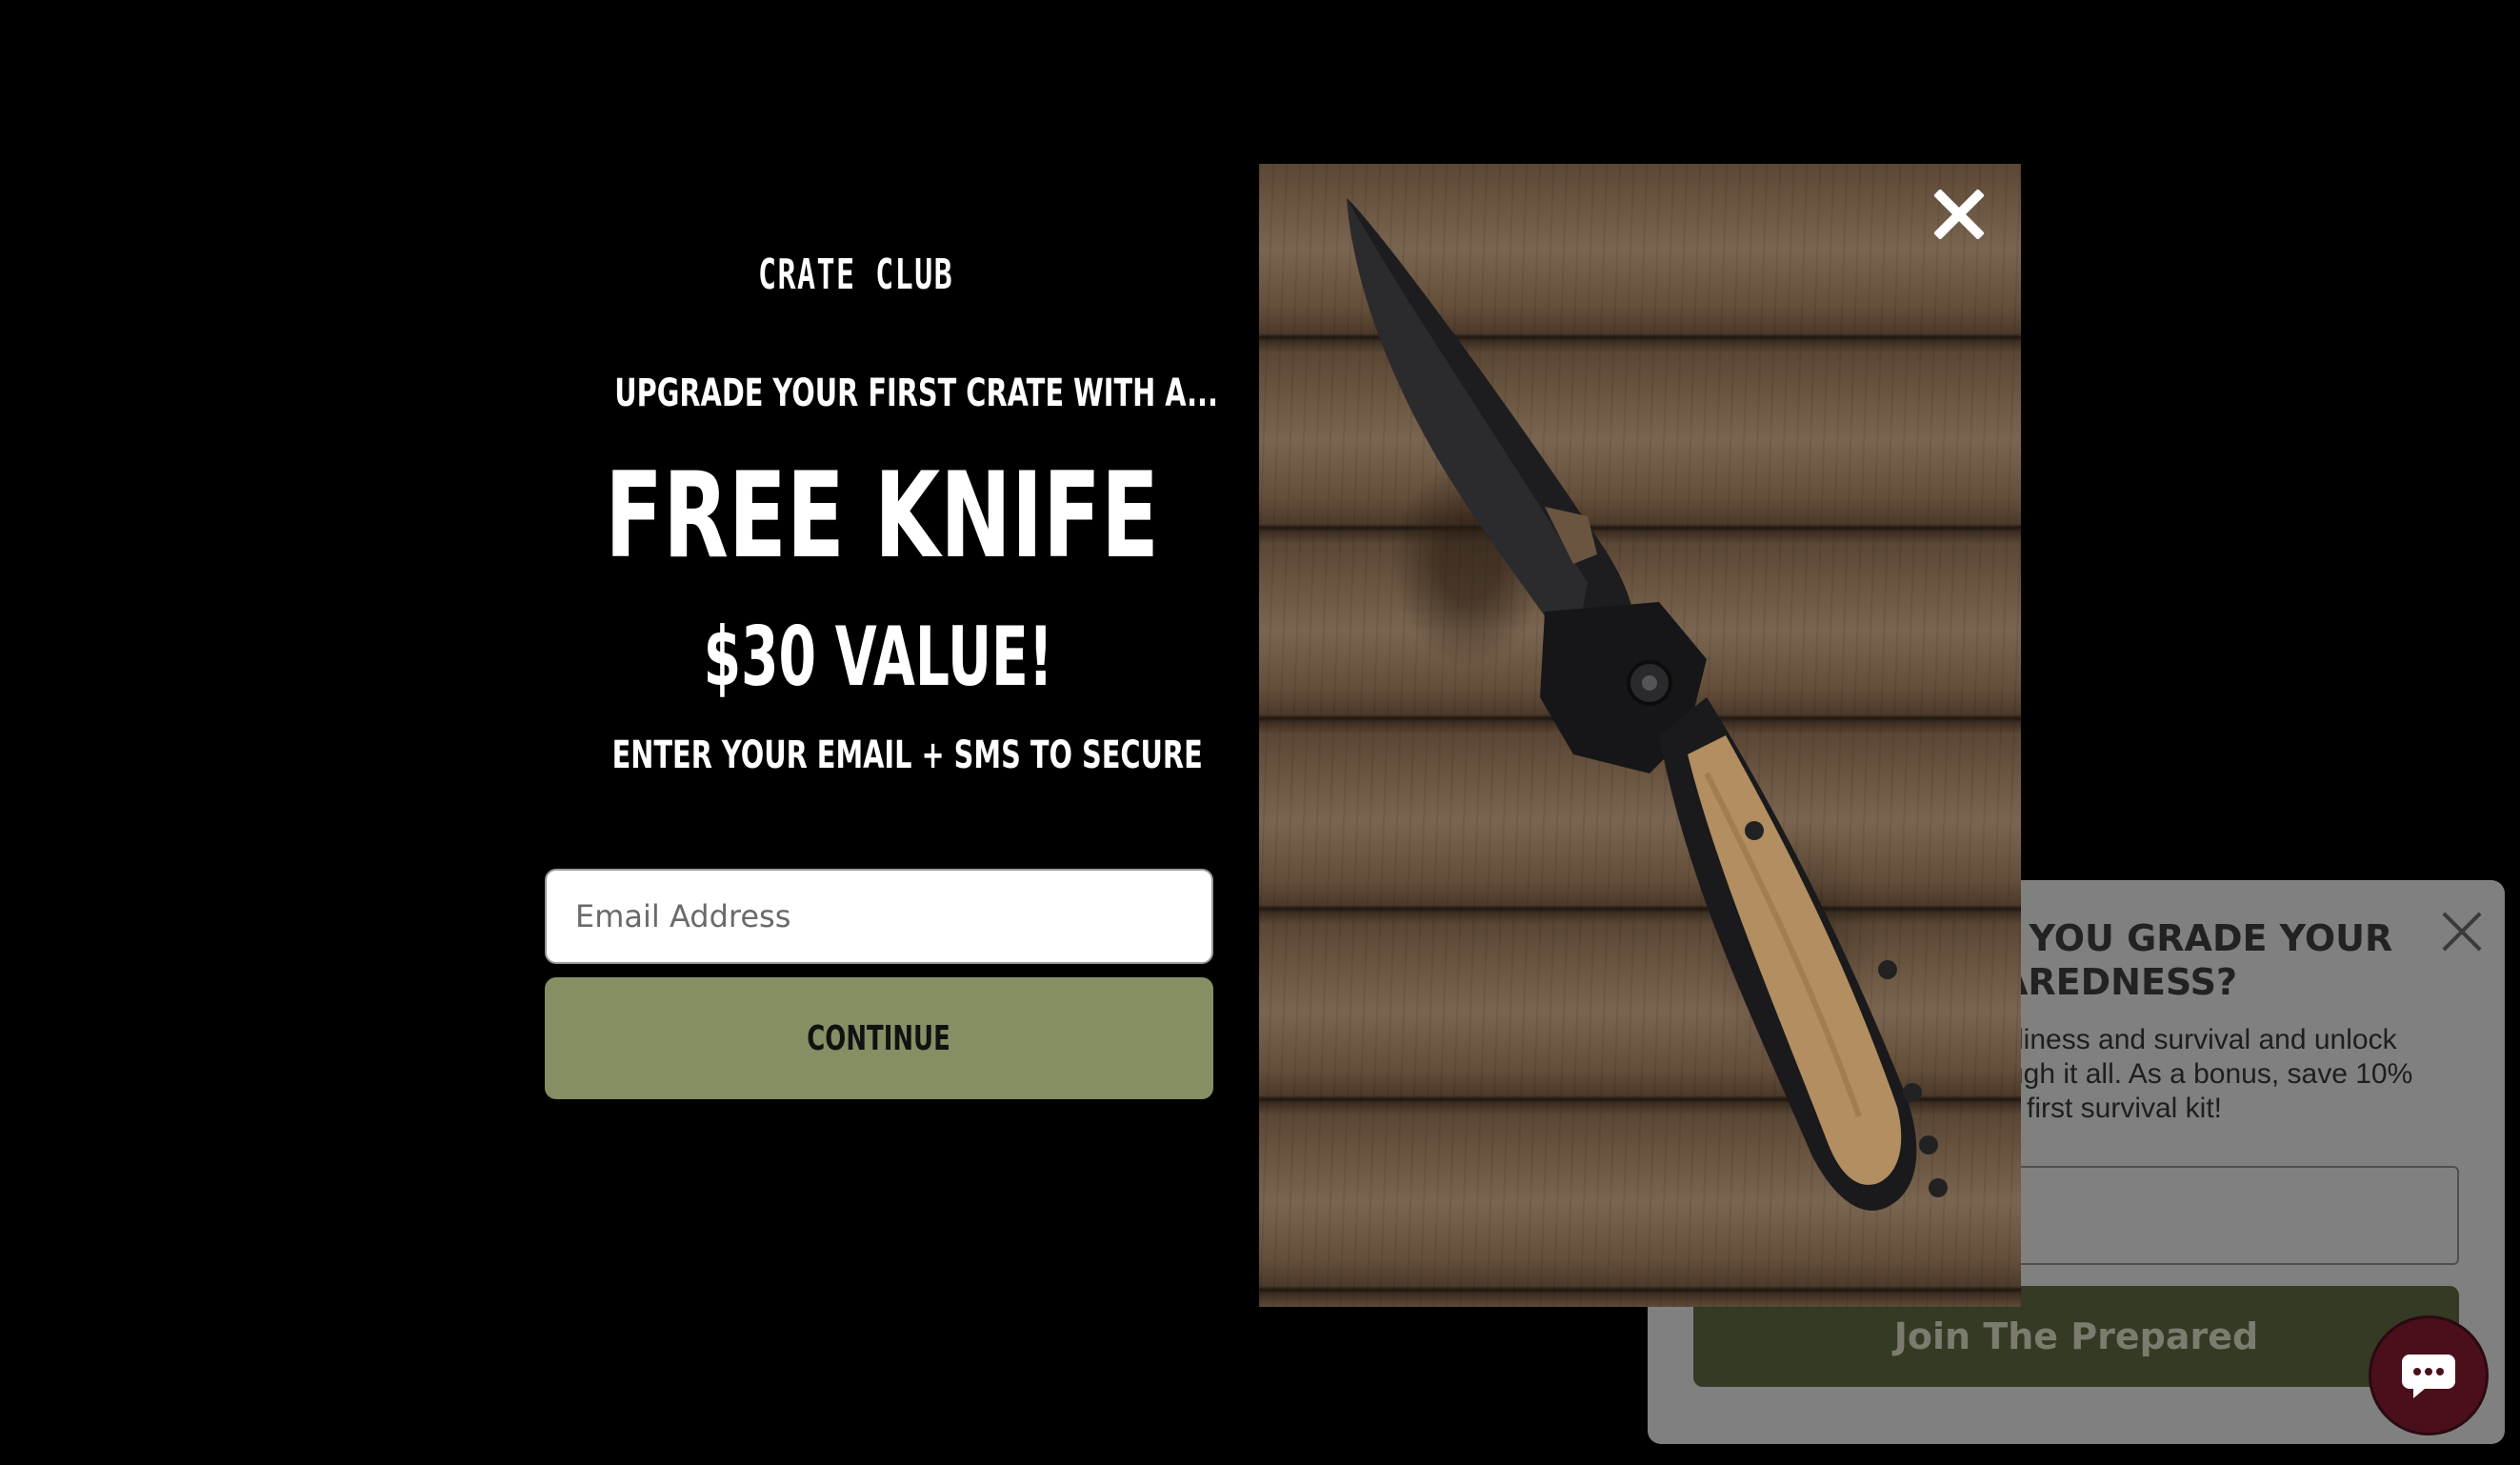 This screenshot has width=2520, height=1465. What do you see at coordinates (2210, 1074) in the screenshot?
I see `survey-body-line-2: ugh it all. As a bonus, save 10%` at bounding box center [2210, 1074].